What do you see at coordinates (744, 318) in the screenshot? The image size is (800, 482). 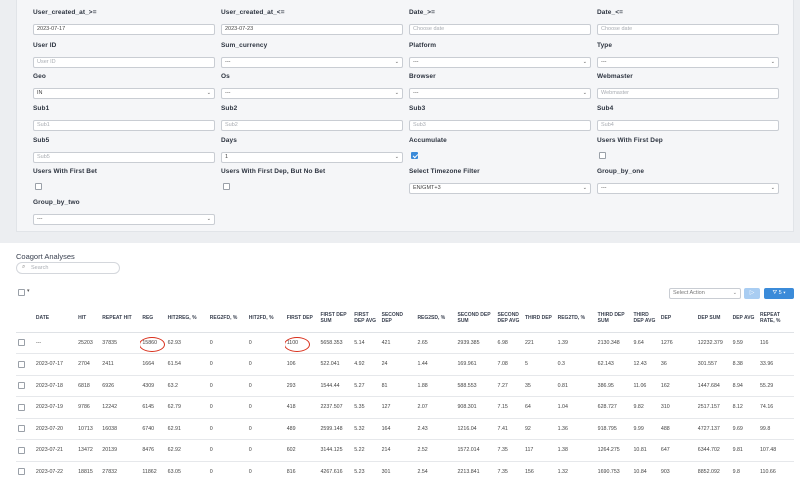 I see `column-header: DEP AVG` at bounding box center [744, 318].